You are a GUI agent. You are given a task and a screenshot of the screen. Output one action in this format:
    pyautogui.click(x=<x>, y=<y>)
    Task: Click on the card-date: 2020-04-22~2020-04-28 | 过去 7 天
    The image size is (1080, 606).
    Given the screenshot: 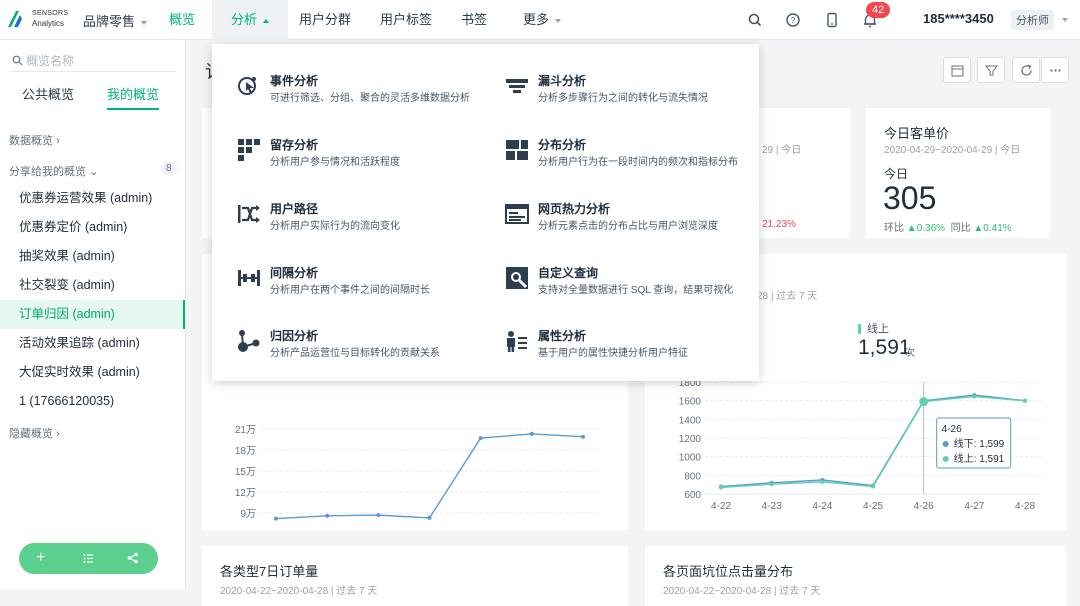 What is the action you would take?
    pyautogui.click(x=742, y=591)
    